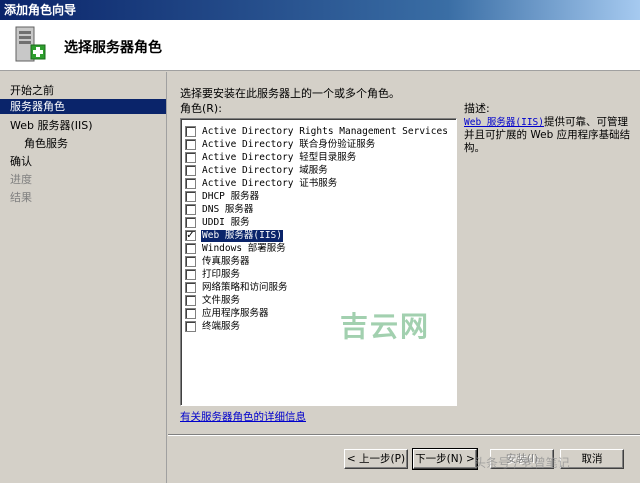 Image resolution: width=640 pixels, height=483 pixels. I want to click on role-label: Active Directory 域服务, so click(265, 170).